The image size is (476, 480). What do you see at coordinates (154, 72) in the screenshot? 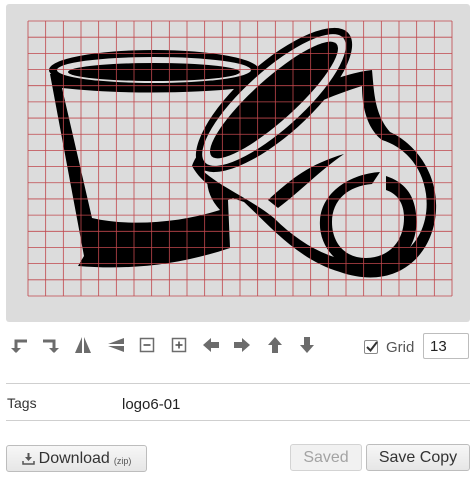
I see `cup-rim-hole` at bounding box center [154, 72].